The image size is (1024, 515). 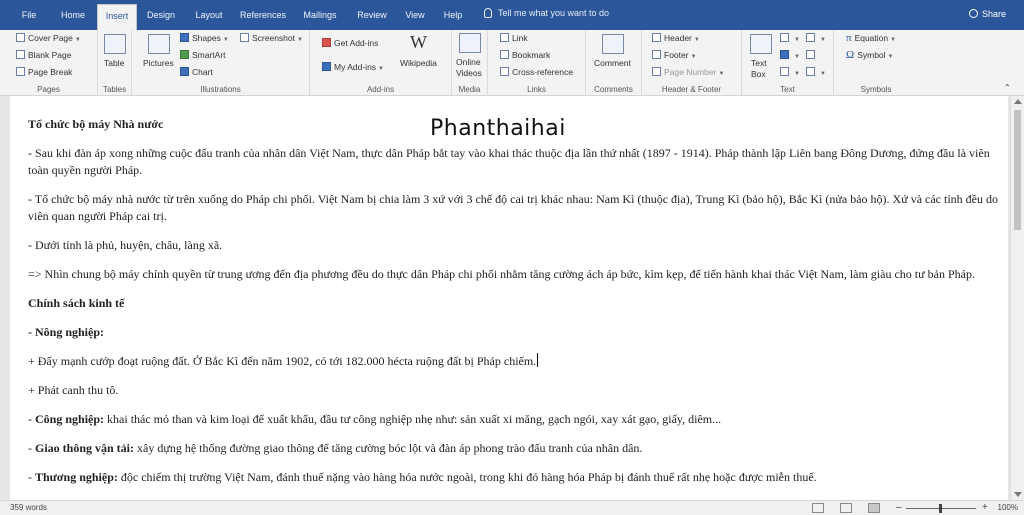 I want to click on symbol-label: Symbol, so click(x=871, y=55).